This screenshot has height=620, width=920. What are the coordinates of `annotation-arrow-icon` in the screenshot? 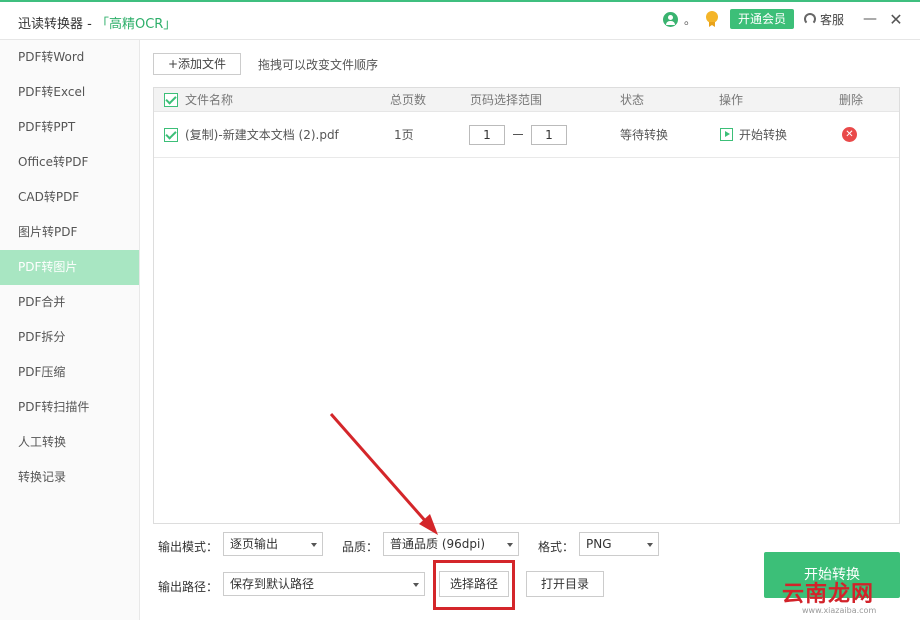 It's located at (383, 474).